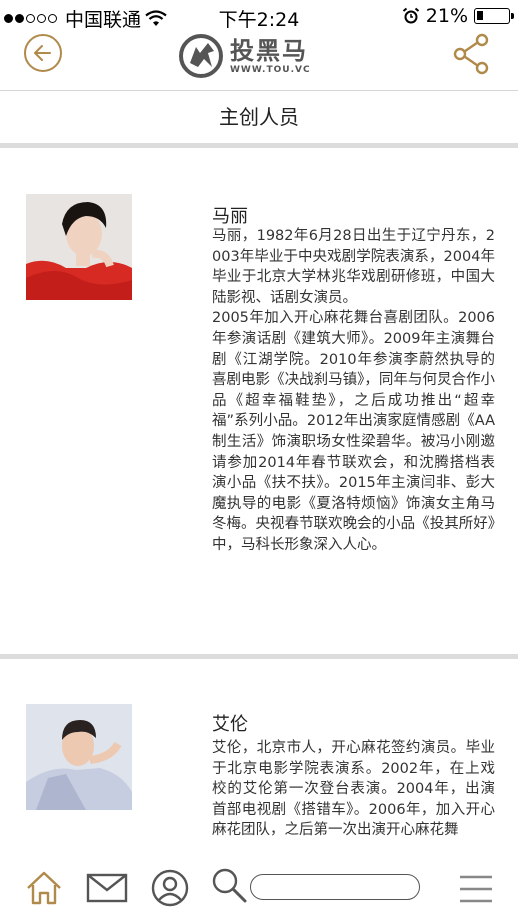 This screenshot has height=920, width=518. What do you see at coordinates (230, 216) in the screenshot?
I see `person-name: 马丽` at bounding box center [230, 216].